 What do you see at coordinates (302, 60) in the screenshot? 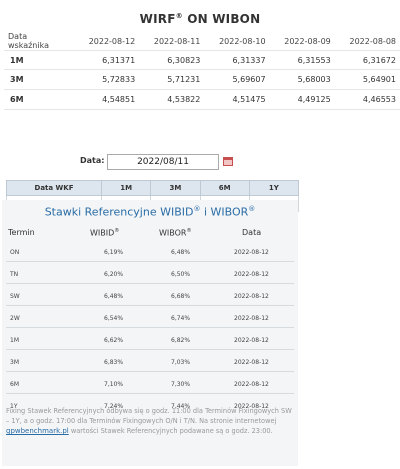
I see `wirf-cell: 6,31553` at bounding box center [302, 60].